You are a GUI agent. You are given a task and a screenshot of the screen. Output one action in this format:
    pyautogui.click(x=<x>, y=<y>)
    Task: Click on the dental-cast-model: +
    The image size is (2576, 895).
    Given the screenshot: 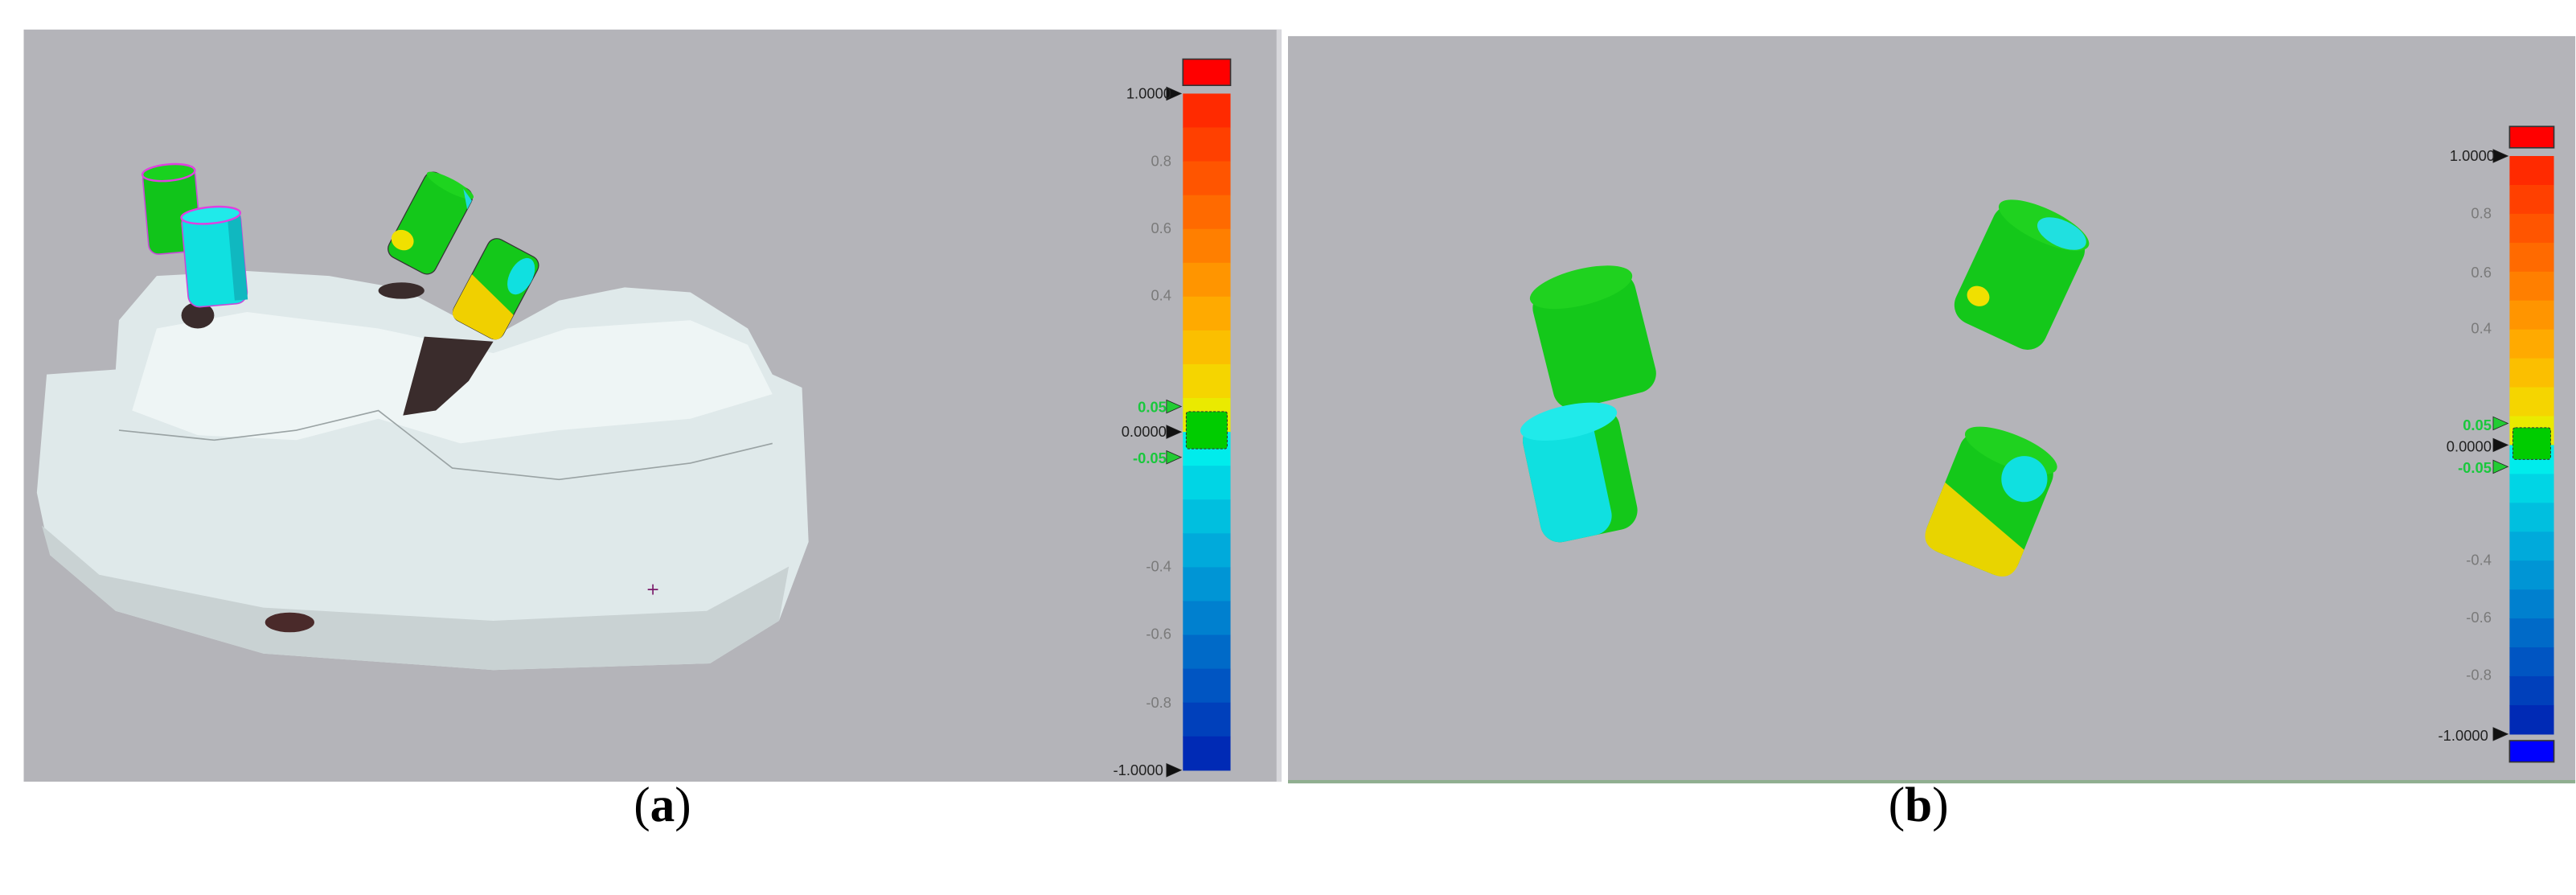 What is the action you would take?
    pyautogui.click(x=422, y=471)
    